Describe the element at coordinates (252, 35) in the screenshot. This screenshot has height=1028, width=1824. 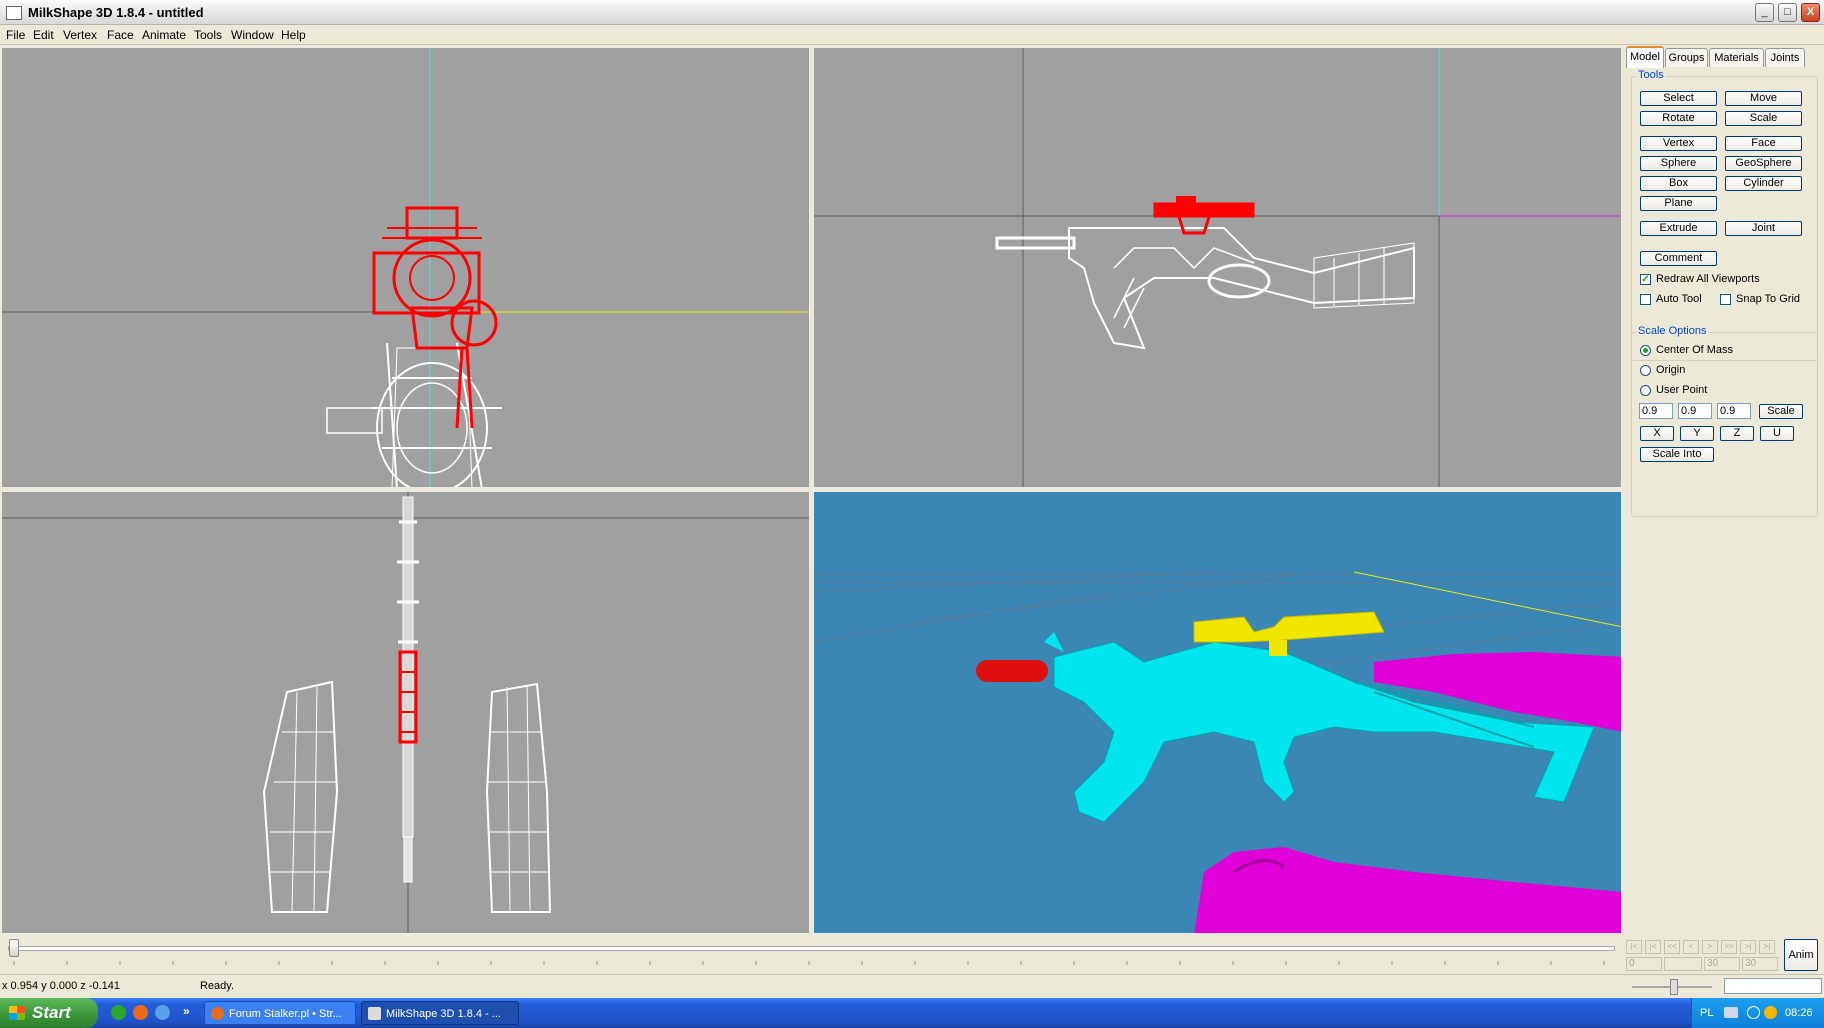
I see `menu-window: Window` at that location.